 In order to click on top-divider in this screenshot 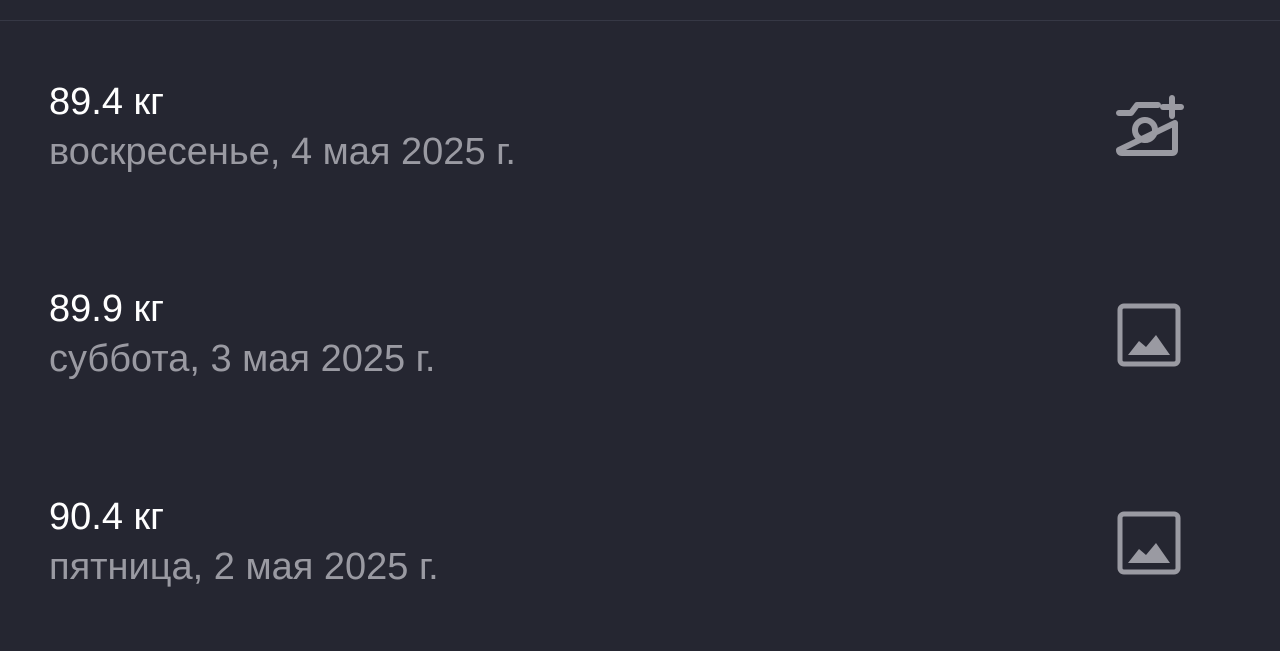, I will do `click(640, 20)`.